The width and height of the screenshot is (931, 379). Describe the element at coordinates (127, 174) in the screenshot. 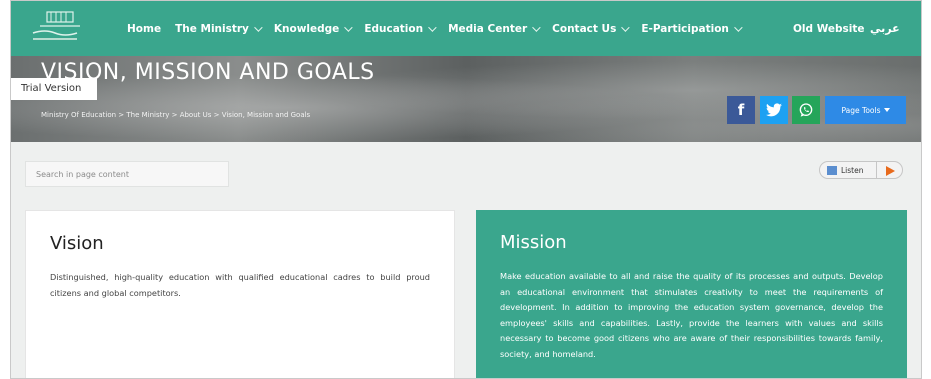

I see `page-search-input: Search in page content` at that location.